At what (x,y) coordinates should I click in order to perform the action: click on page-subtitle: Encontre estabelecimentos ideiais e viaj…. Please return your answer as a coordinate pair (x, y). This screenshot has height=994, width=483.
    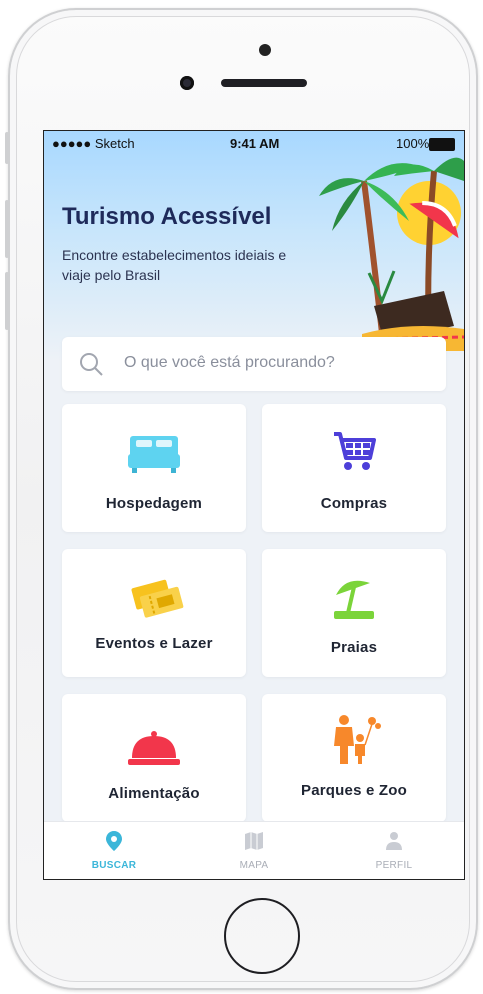
    Looking at the image, I should click on (174, 265).